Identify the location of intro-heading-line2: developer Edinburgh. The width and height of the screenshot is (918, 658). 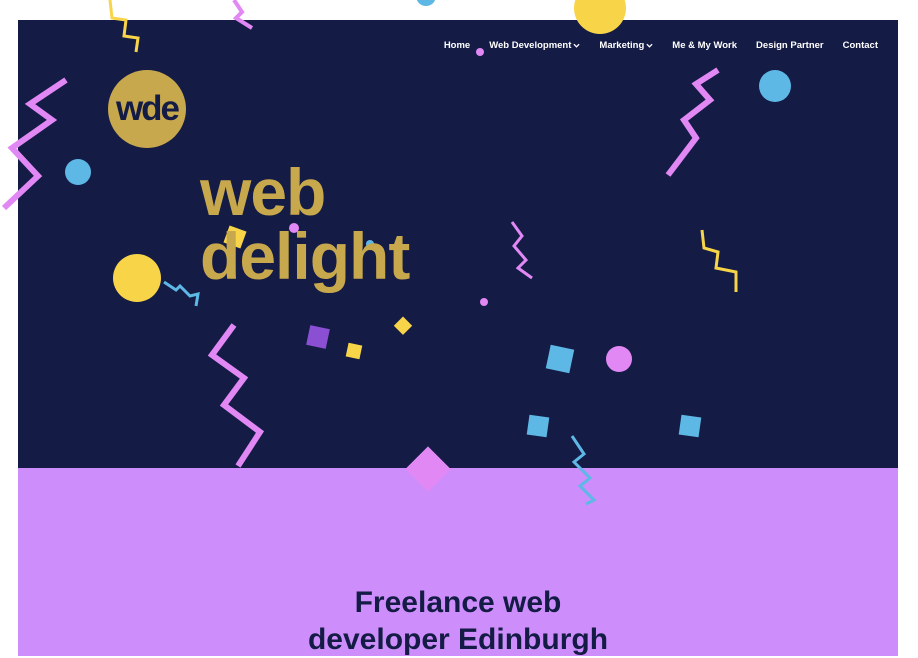
(458, 639).